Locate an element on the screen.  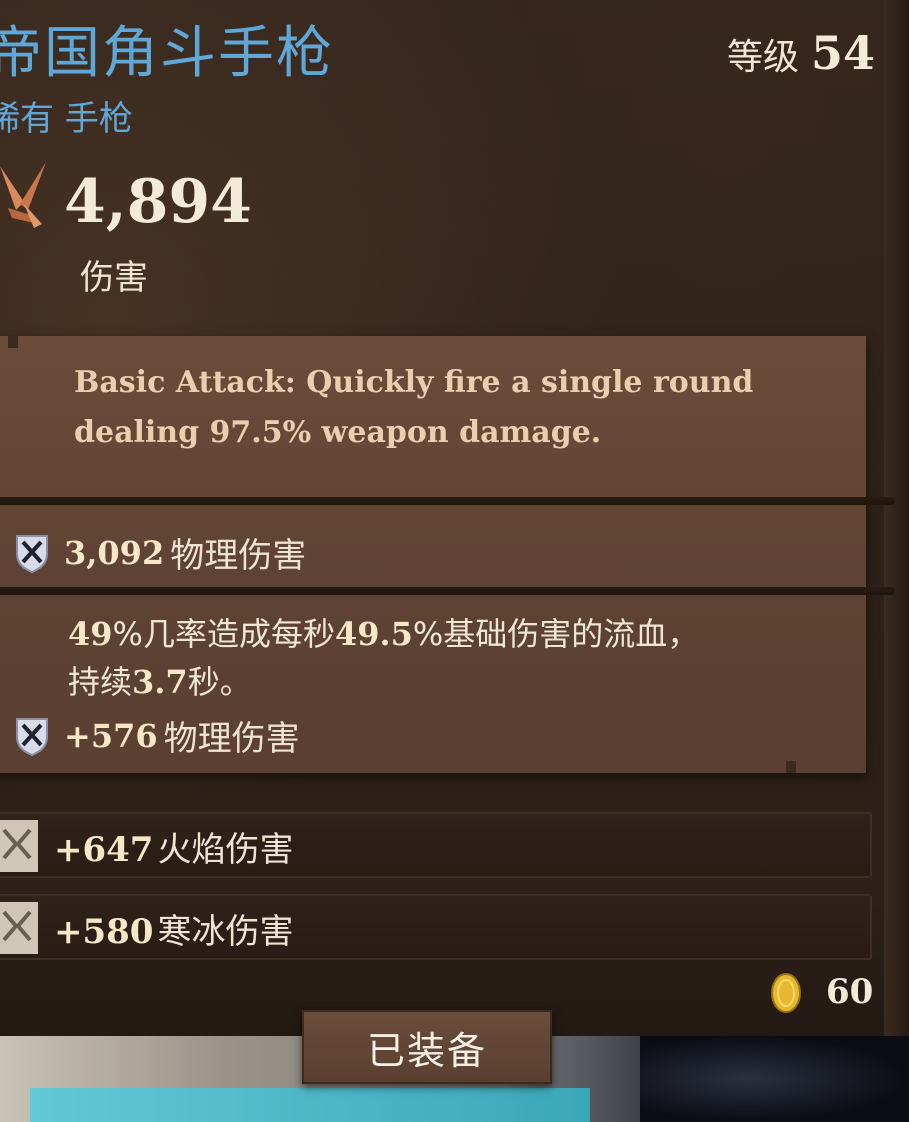
bleed-duration-prefix: 持续 is located at coordinates (100, 682).